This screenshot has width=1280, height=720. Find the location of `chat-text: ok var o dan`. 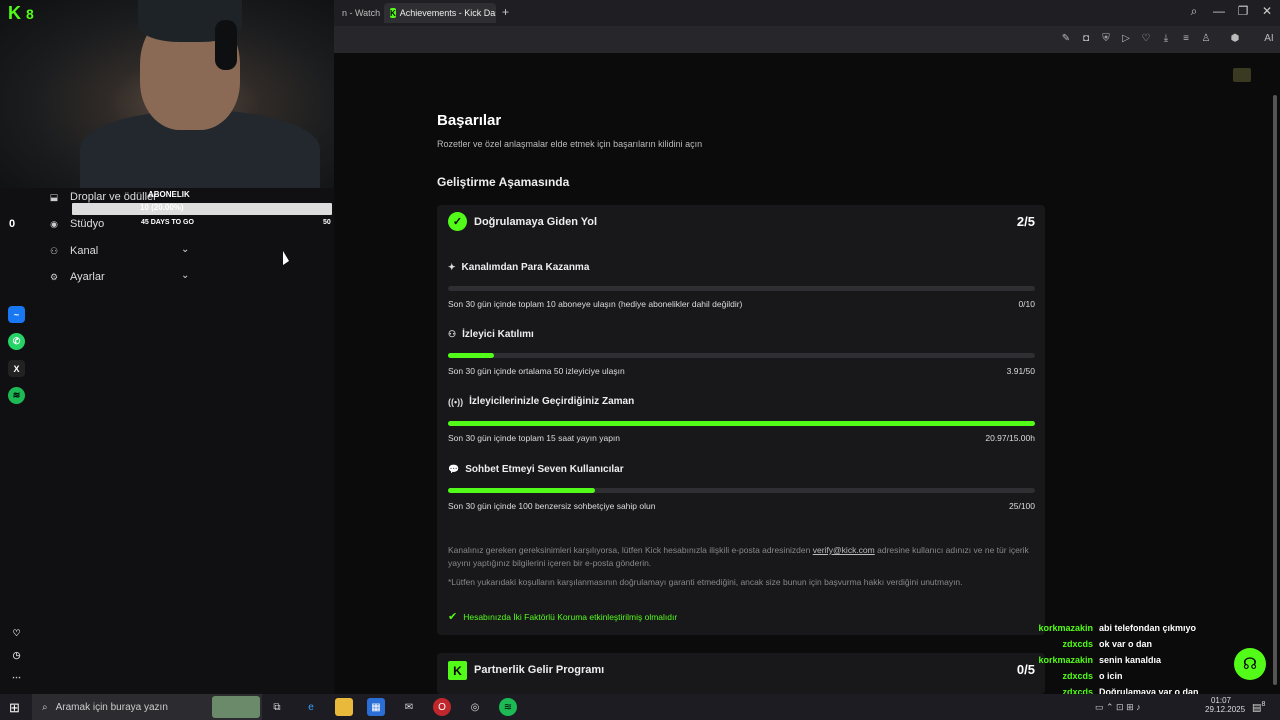

chat-text: ok var o dan is located at coordinates (1126, 644).